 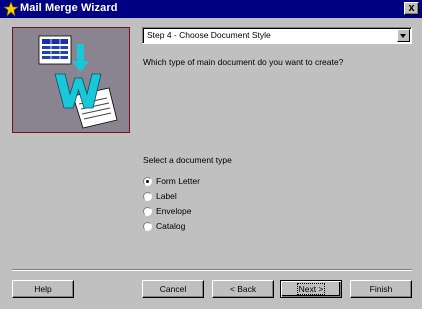 I want to click on radio-button-checked, so click(x=147, y=181).